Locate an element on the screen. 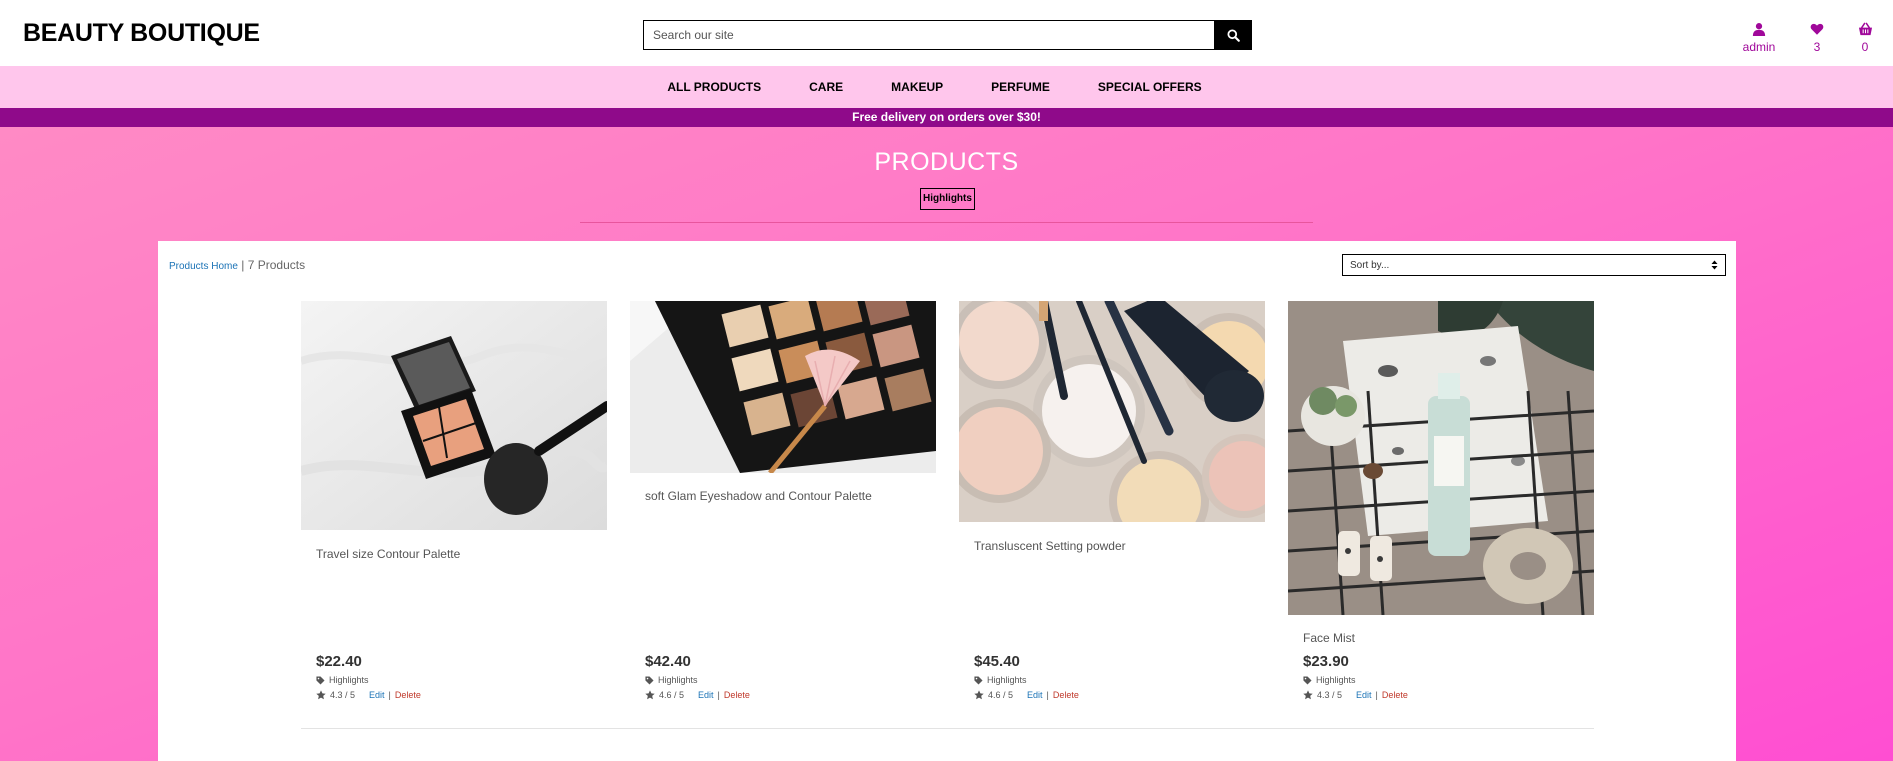  search-icon is located at coordinates (1233, 35).